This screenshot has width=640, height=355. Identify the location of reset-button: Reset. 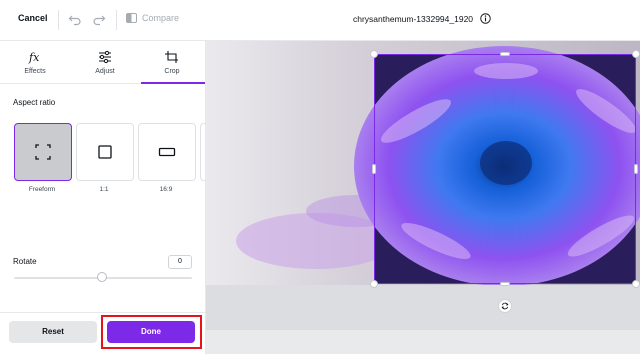
(53, 332).